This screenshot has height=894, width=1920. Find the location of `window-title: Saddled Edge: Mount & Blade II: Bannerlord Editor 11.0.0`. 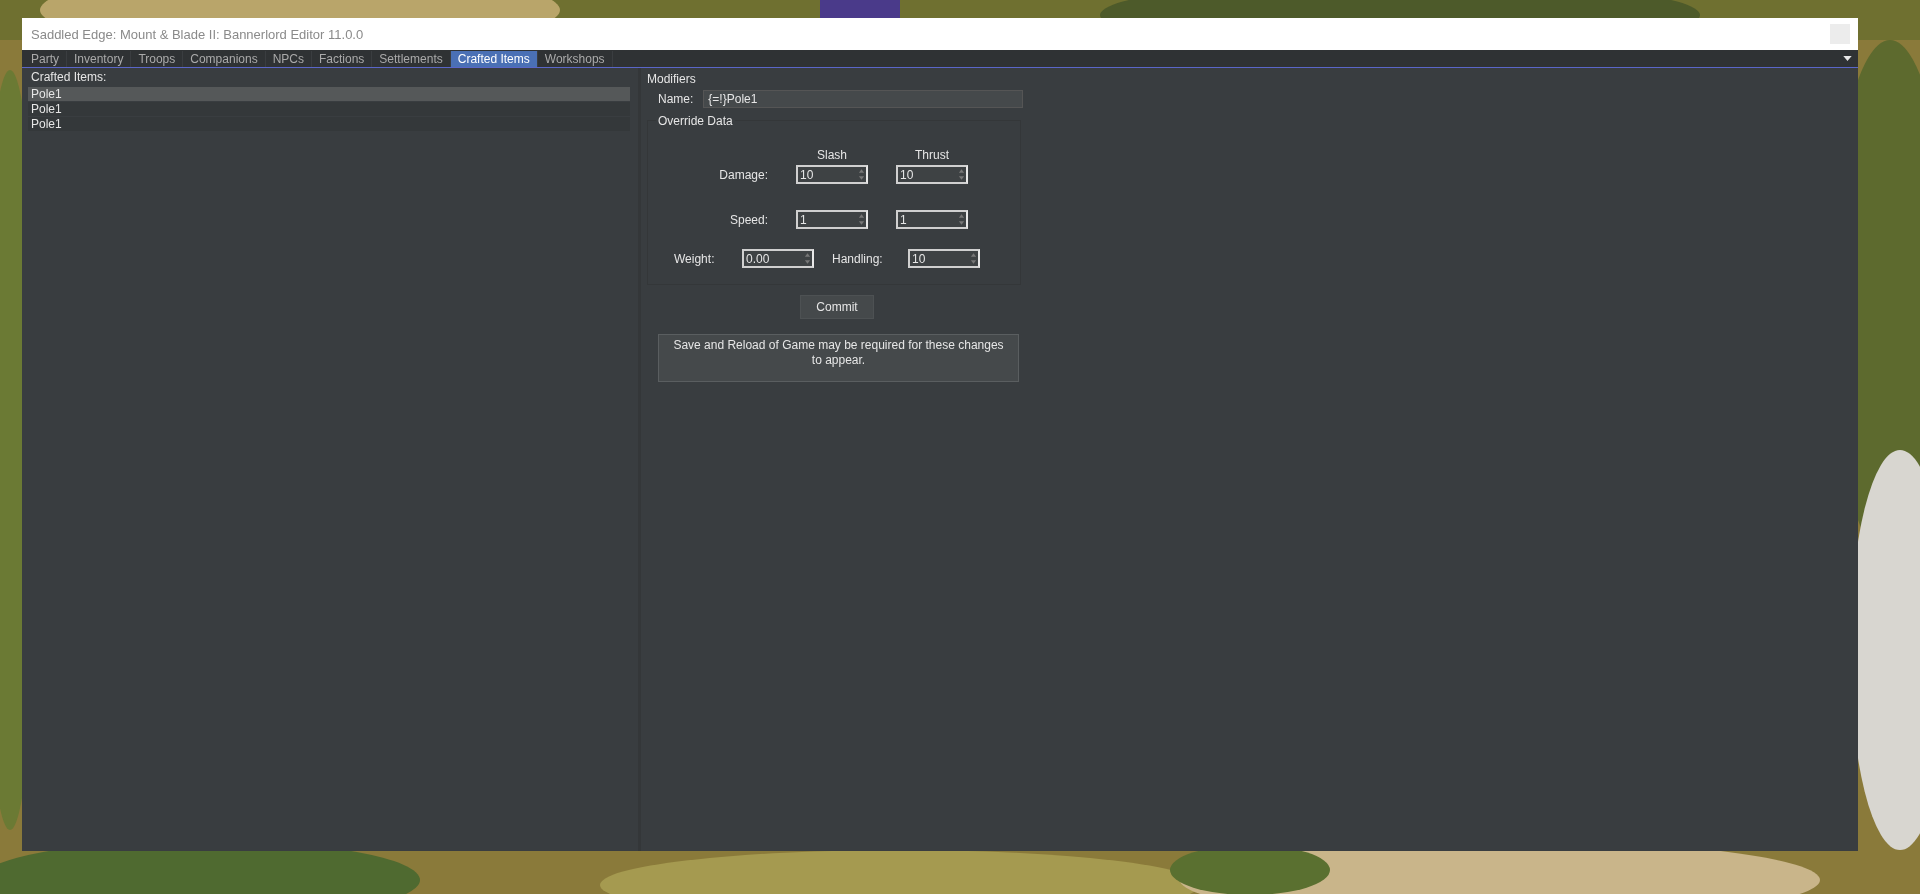

window-title: Saddled Edge: Mount & Blade II: Bannerlord Editor 11.0.0 is located at coordinates (197, 34).